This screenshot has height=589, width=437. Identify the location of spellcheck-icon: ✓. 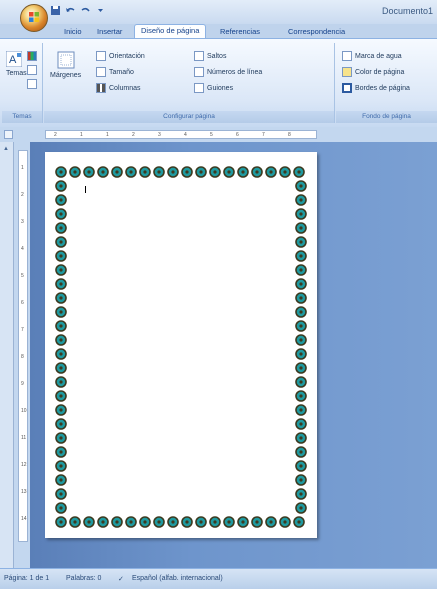
(121, 579).